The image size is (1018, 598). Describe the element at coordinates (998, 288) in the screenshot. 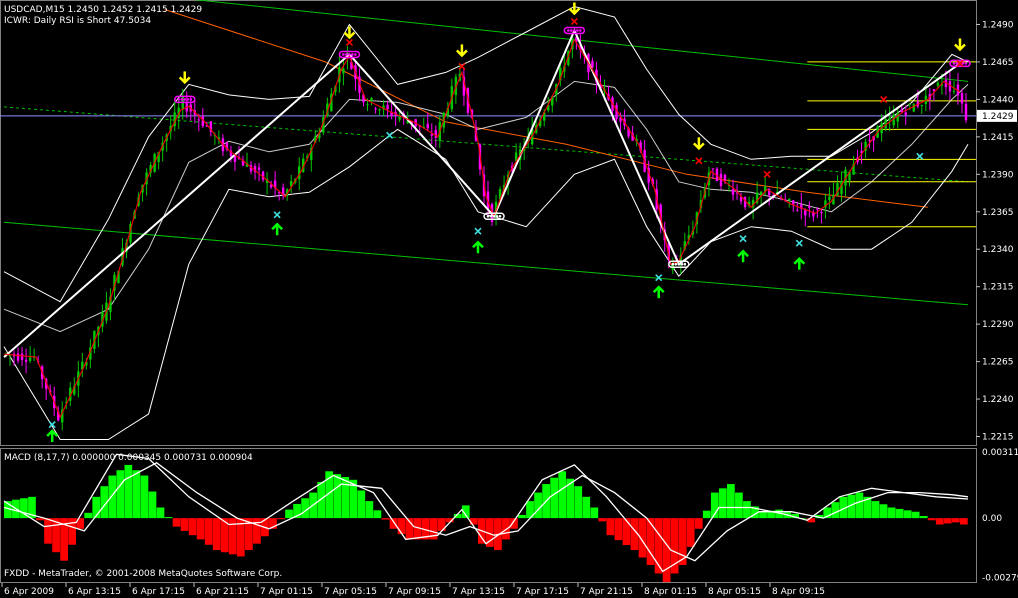

I see `price-tick-label: 1.2315` at that location.